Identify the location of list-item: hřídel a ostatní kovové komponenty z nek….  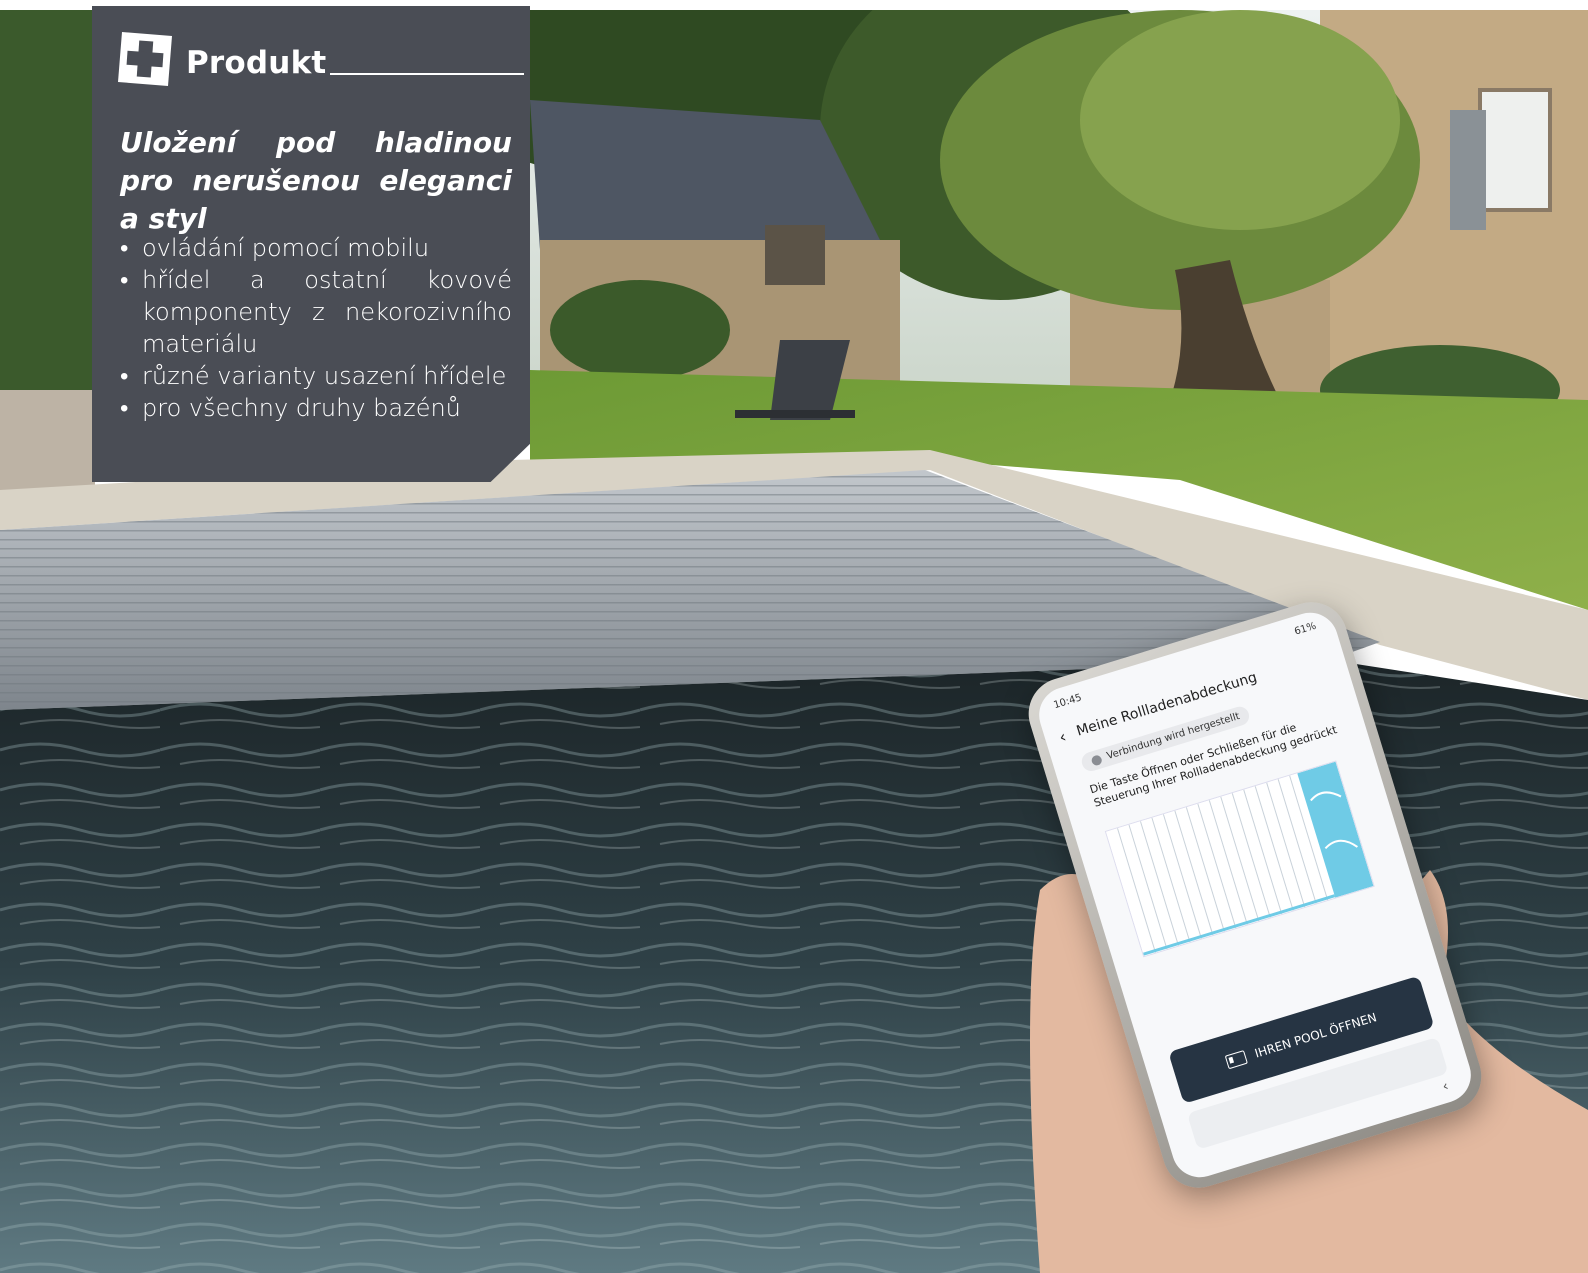
(316, 312).